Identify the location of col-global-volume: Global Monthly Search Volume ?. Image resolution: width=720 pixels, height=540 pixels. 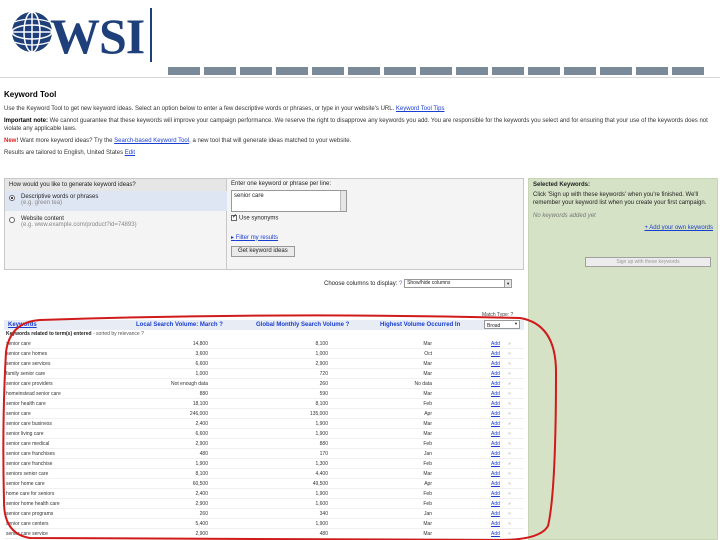
(302, 325).